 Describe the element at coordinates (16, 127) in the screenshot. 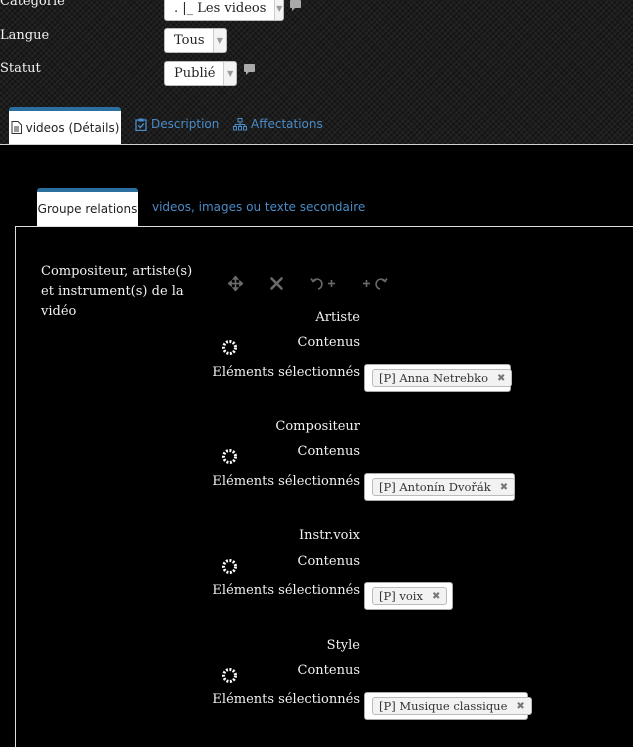

I see `document-icon` at that location.